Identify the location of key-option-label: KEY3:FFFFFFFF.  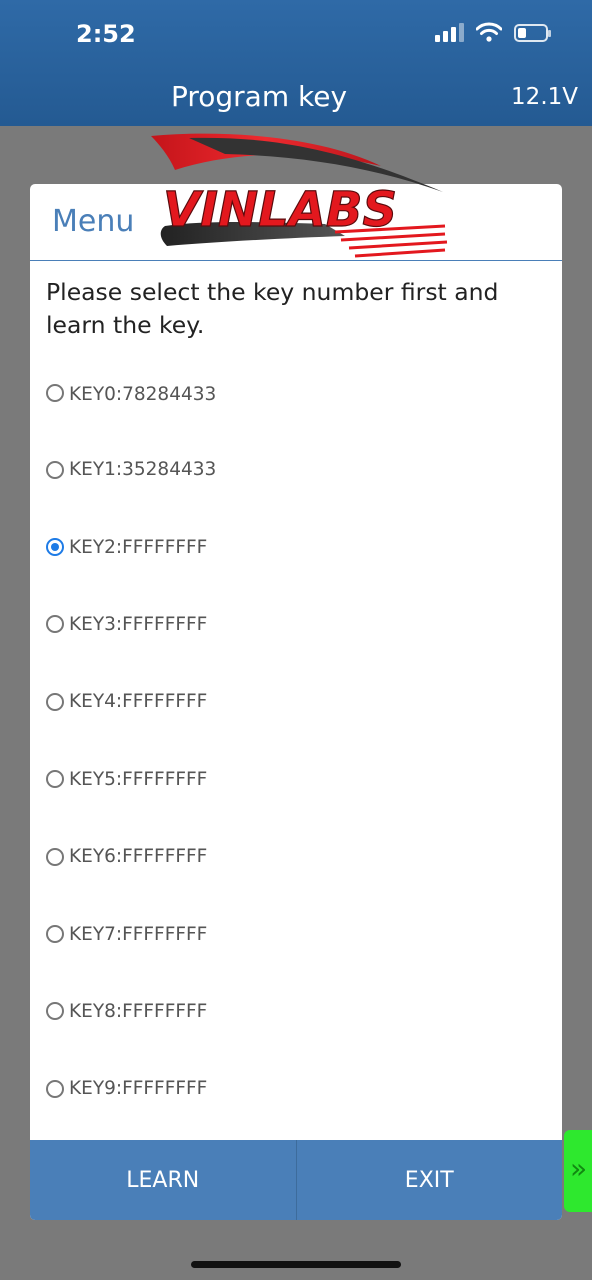
(138, 624).